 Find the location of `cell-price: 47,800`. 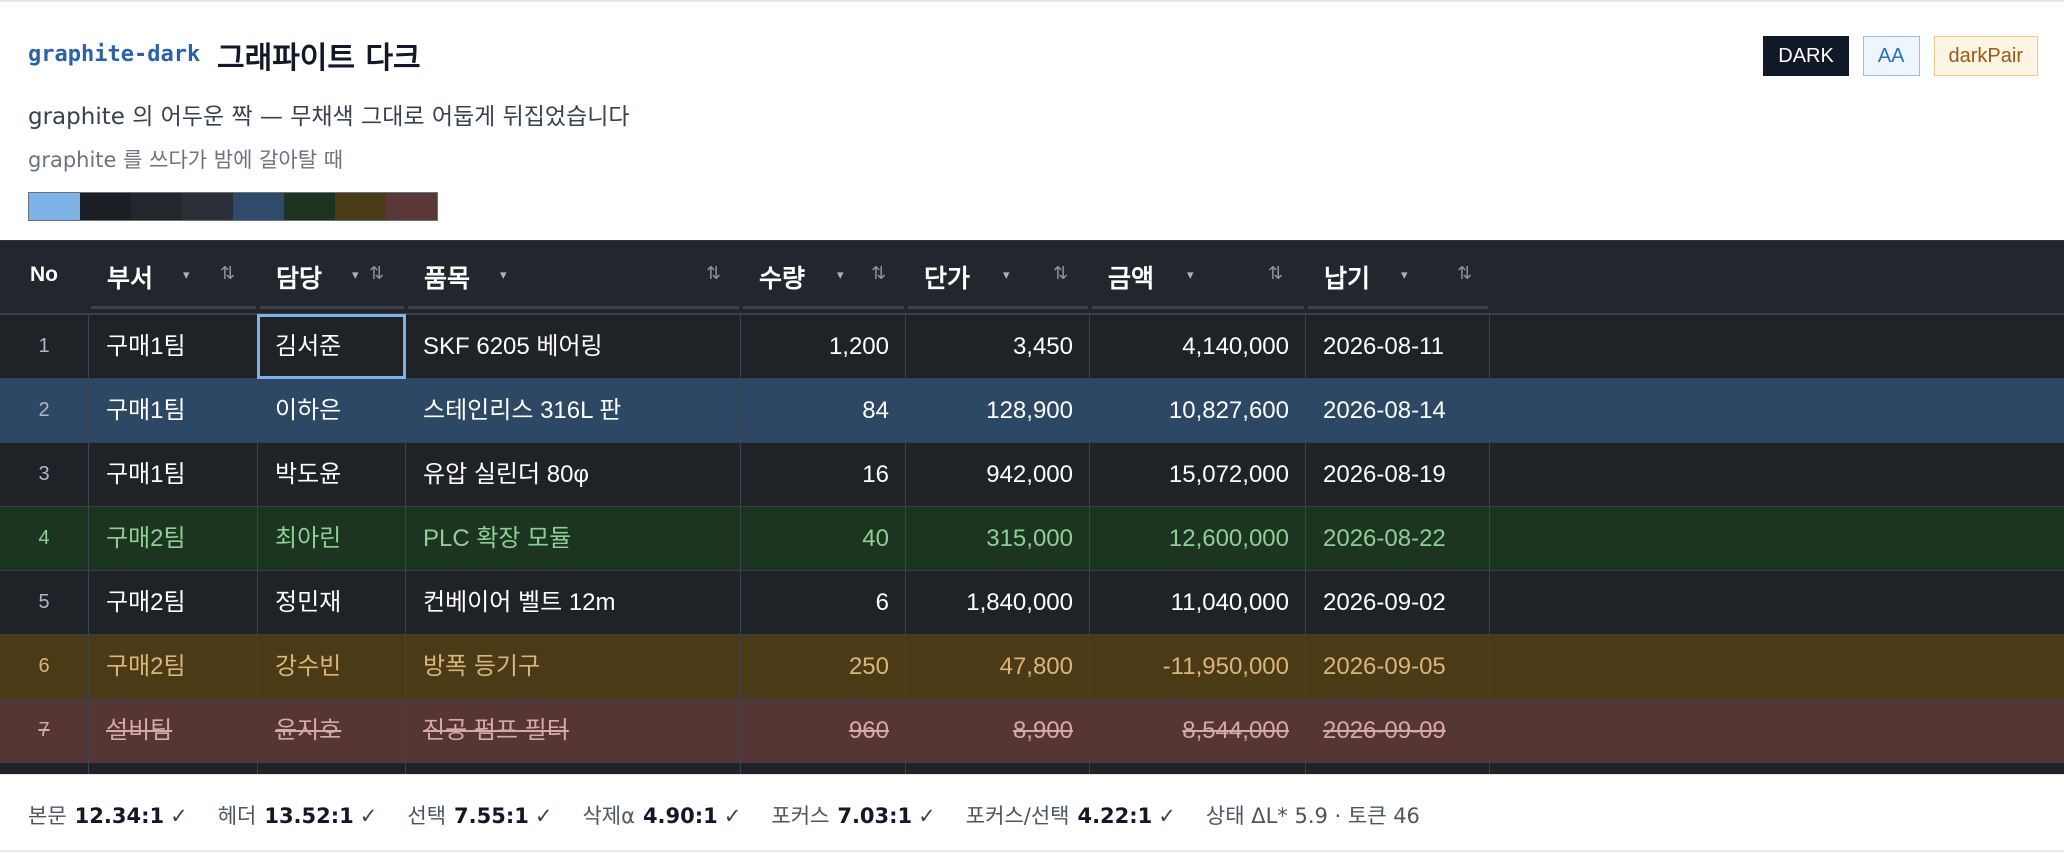

cell-price: 47,800 is located at coordinates (998, 666).